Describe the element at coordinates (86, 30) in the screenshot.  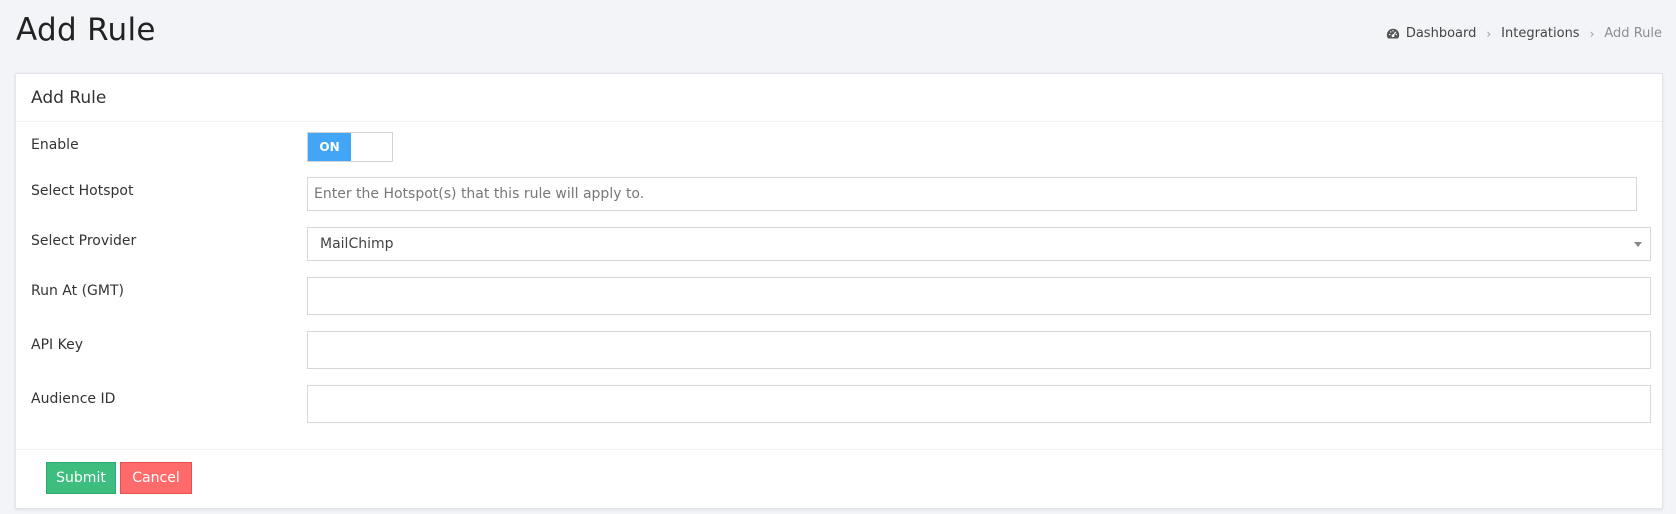
I see `page-title: Add Rule` at that location.